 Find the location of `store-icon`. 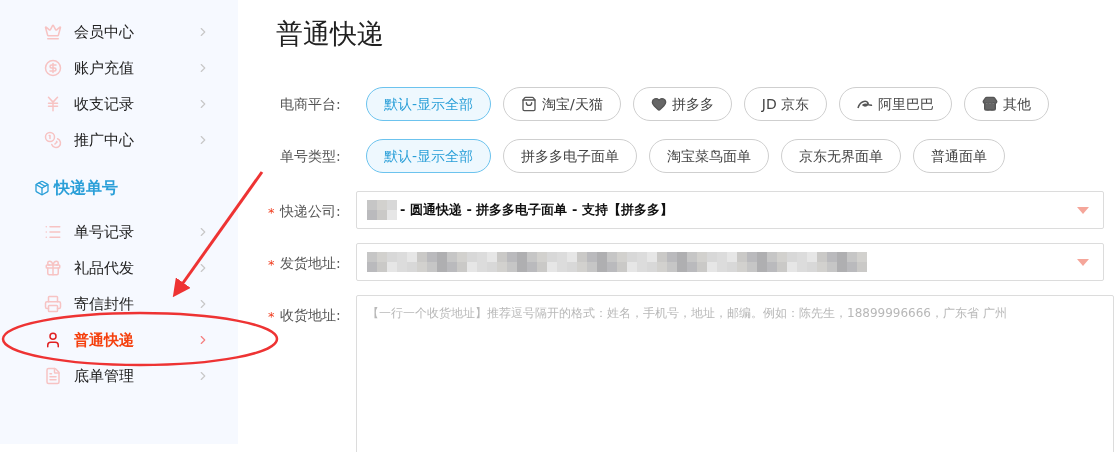

store-icon is located at coordinates (990, 104).